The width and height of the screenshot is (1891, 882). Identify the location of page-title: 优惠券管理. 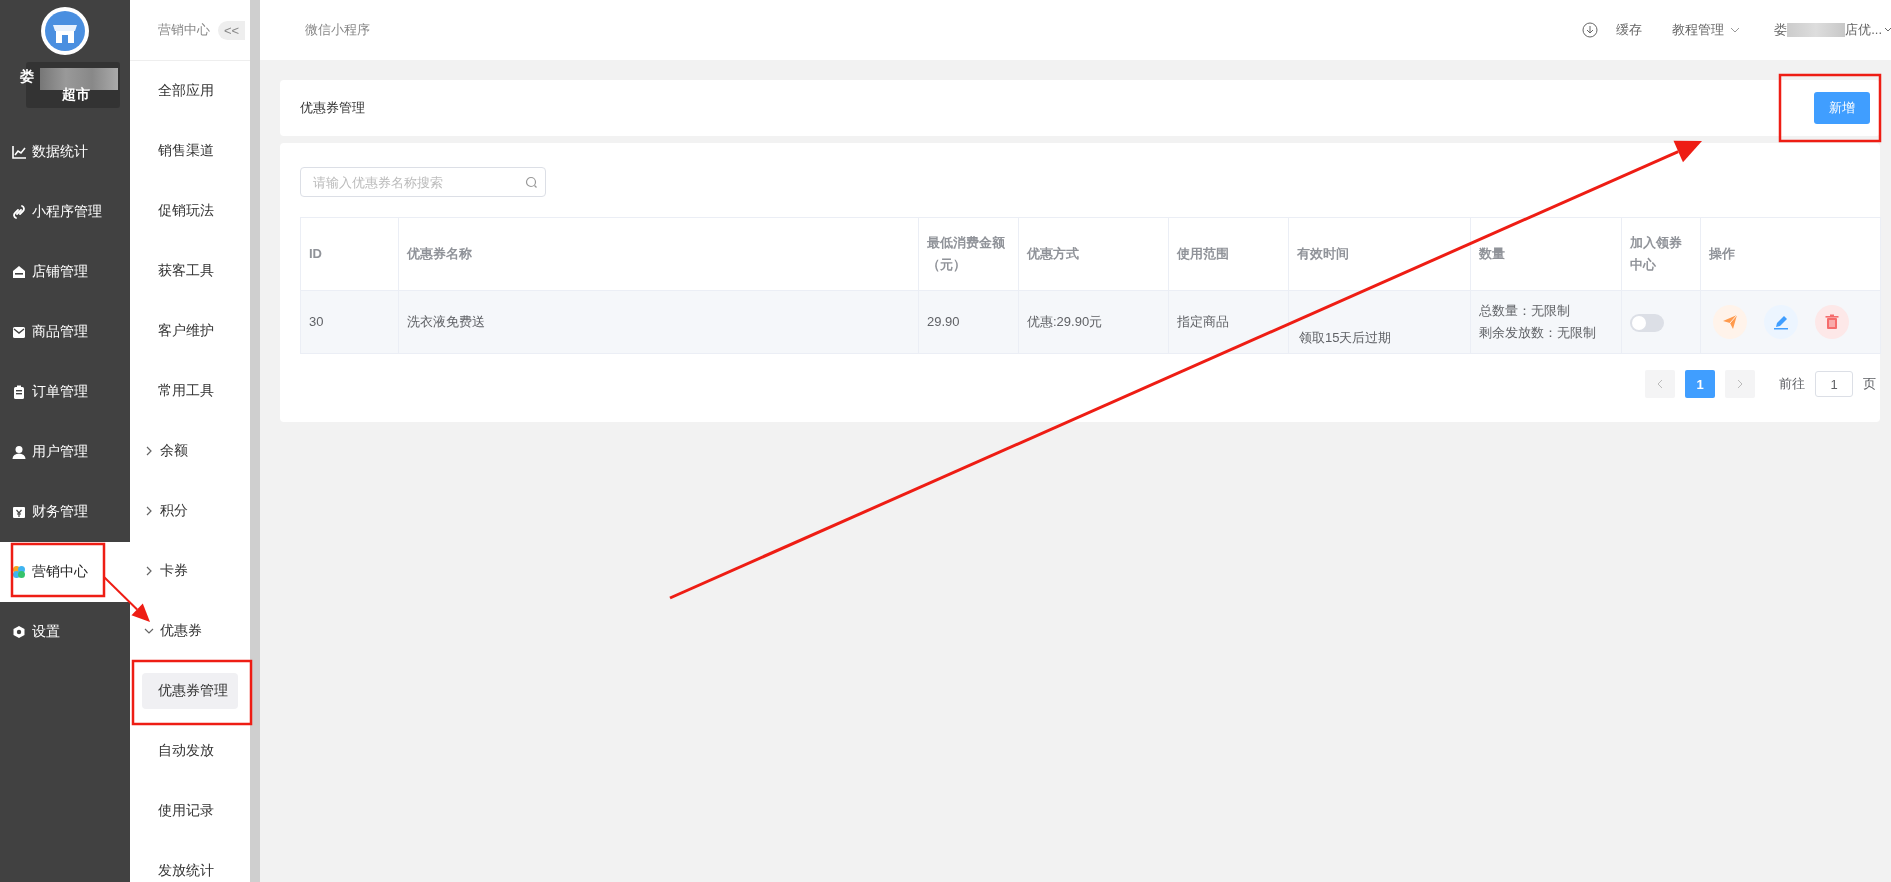
(332, 108).